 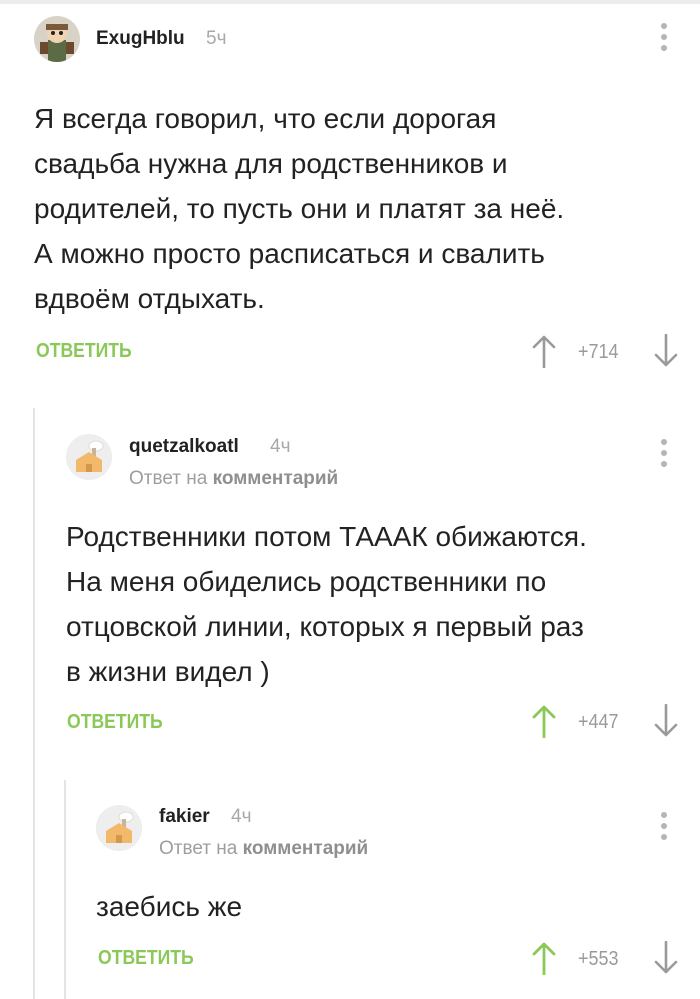 What do you see at coordinates (306, 848) in the screenshot?
I see `reply-target-link: комментарий` at bounding box center [306, 848].